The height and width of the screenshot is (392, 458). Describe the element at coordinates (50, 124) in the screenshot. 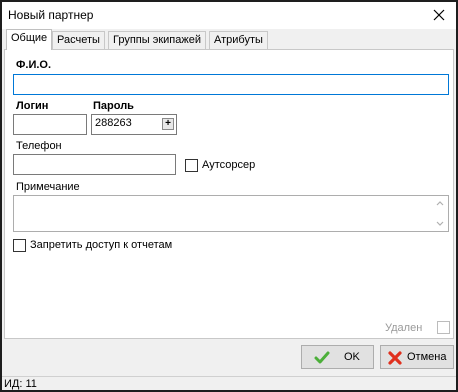

I see `login-input` at that location.